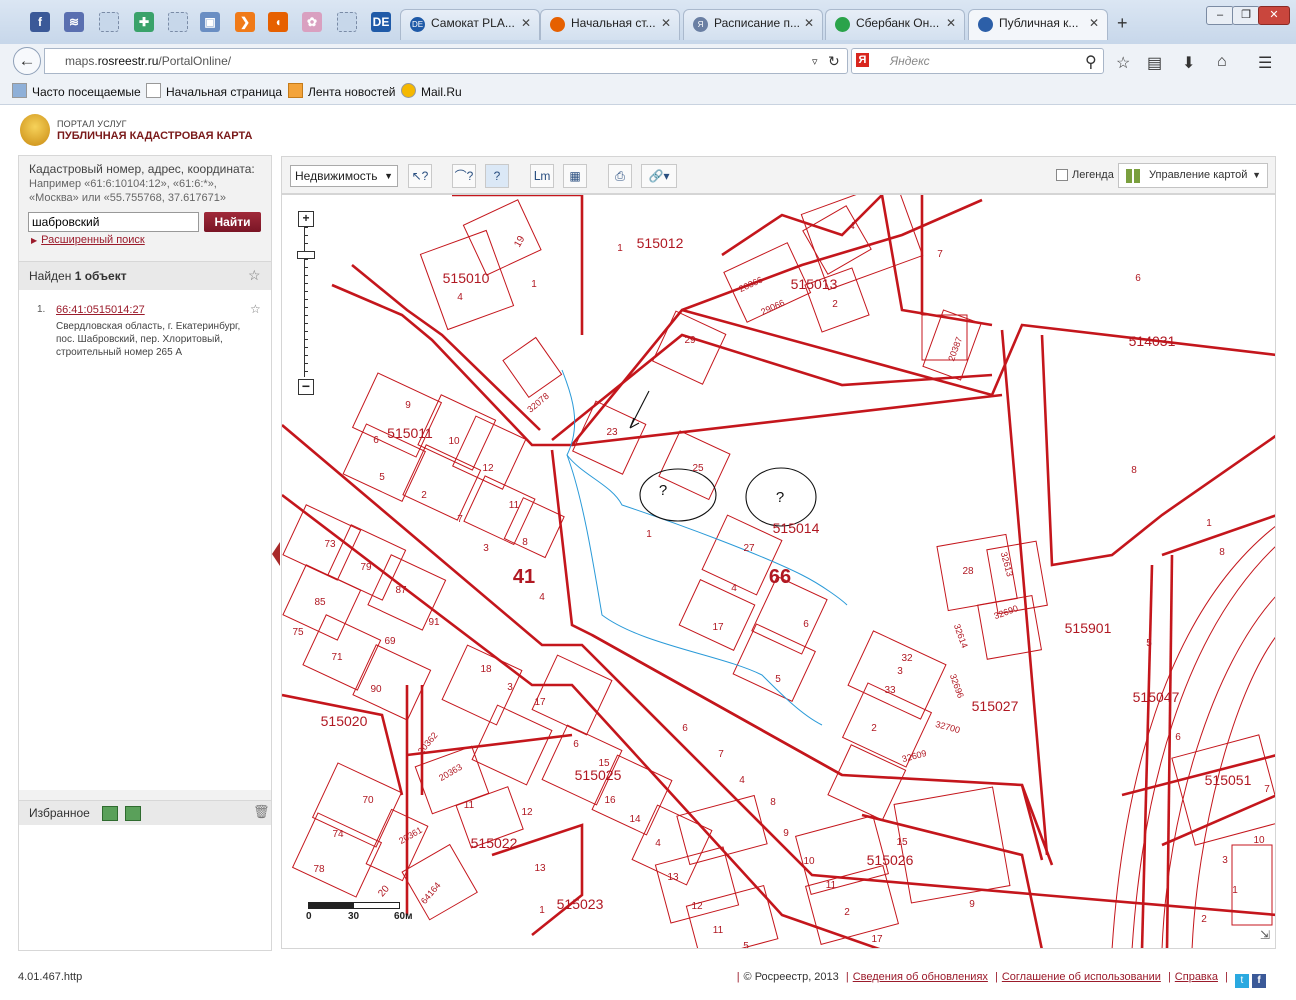 This screenshot has height=1000, width=1296. What do you see at coordinates (995, 706) in the screenshot?
I see `block-label: 515027` at bounding box center [995, 706].